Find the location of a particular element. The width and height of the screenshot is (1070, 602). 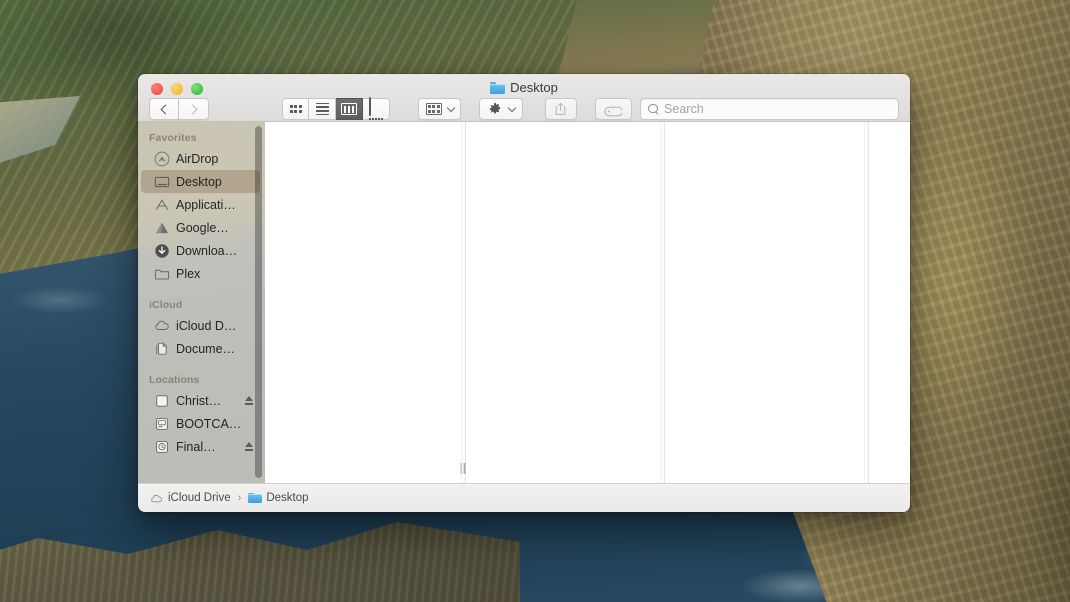

forward-button is located at coordinates (194, 109).